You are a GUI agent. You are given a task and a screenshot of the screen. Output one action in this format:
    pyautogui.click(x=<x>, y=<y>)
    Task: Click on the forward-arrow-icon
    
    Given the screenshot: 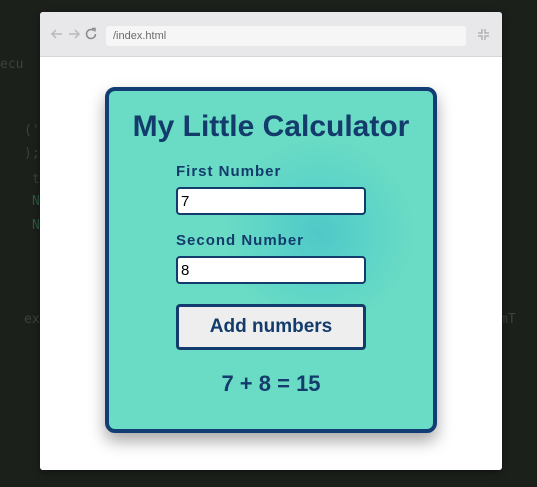 What is the action you would take?
    pyautogui.click(x=74, y=34)
    